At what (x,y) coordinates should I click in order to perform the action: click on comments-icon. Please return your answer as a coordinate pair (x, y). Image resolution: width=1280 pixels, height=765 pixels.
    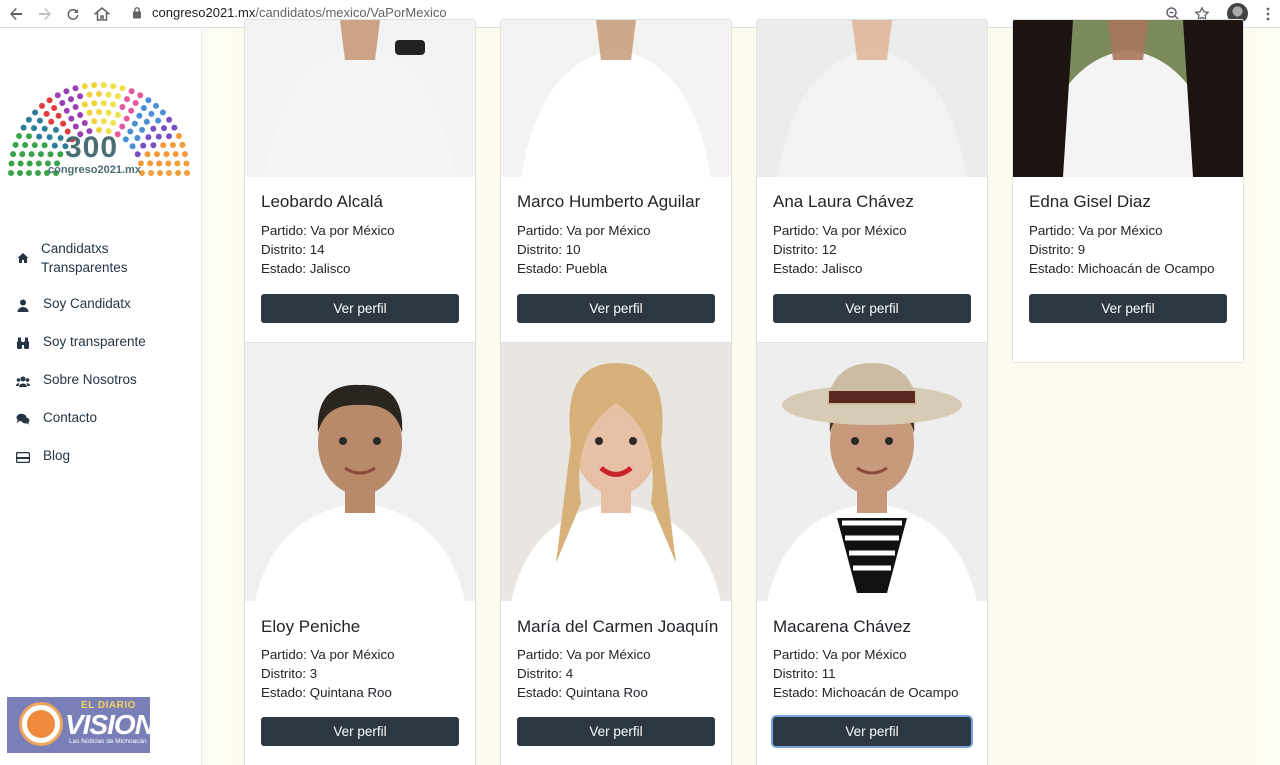
    Looking at the image, I should click on (23, 419).